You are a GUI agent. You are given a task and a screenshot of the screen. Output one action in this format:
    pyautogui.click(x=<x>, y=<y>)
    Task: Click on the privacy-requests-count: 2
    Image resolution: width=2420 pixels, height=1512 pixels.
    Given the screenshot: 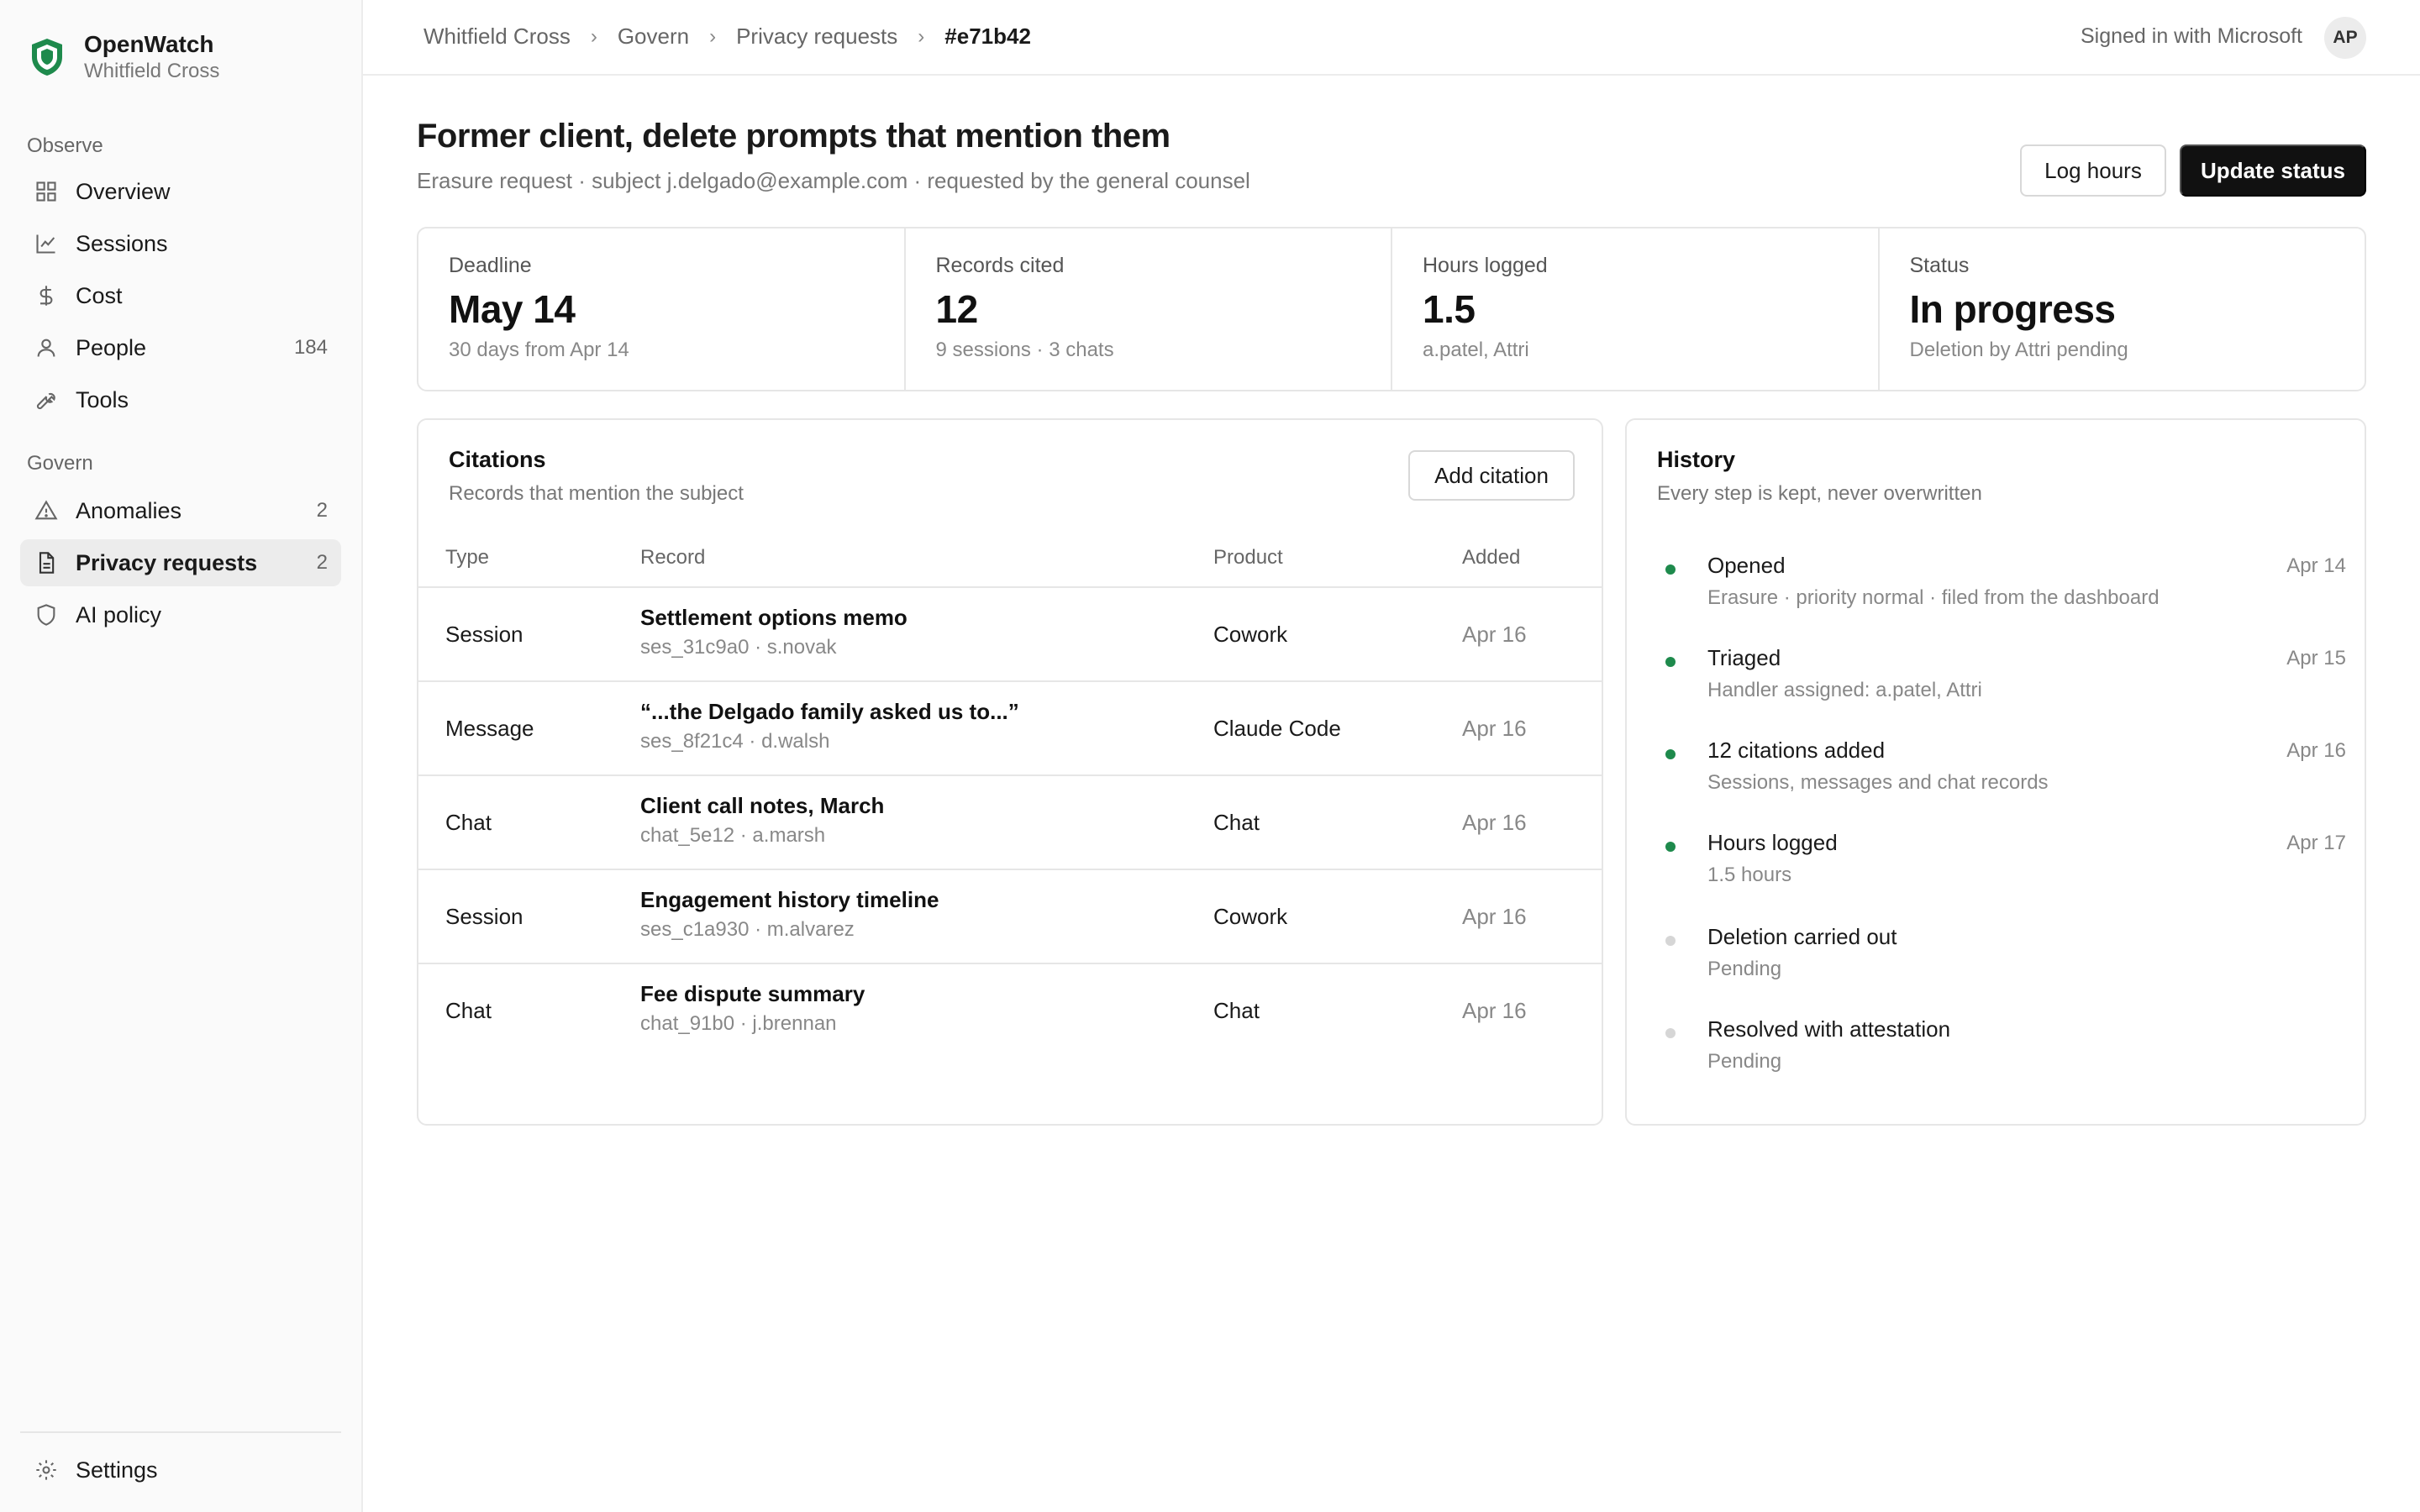 What is the action you would take?
    pyautogui.click(x=322, y=562)
    